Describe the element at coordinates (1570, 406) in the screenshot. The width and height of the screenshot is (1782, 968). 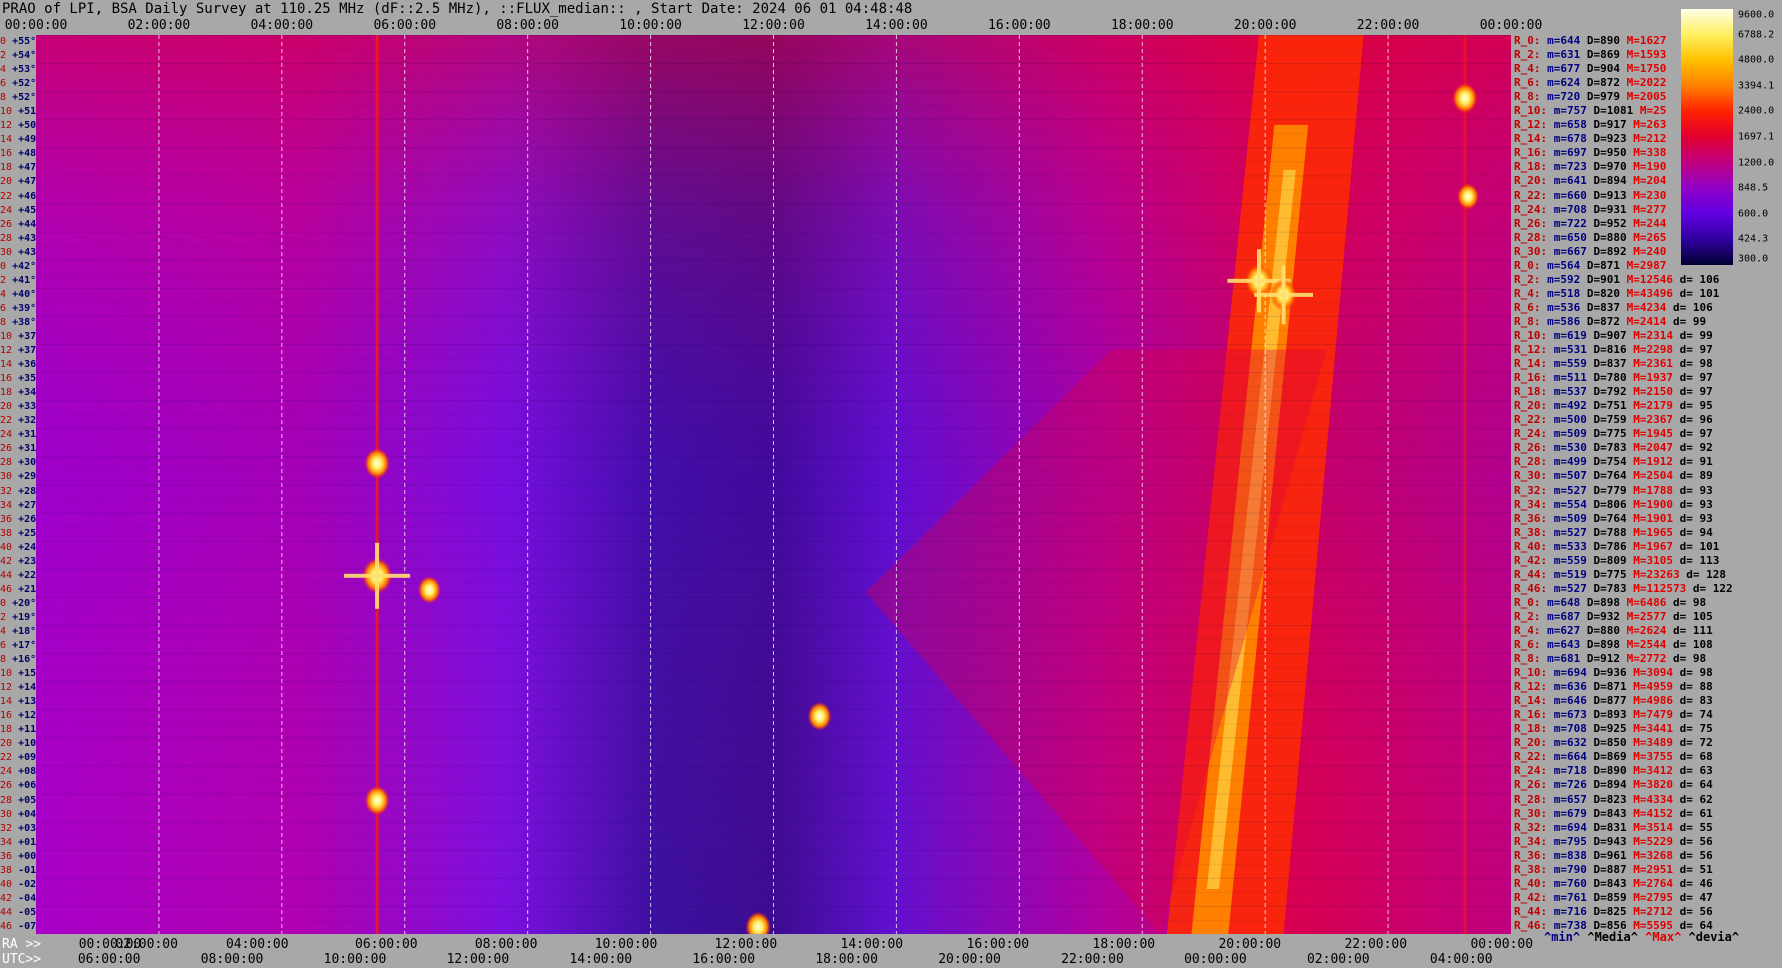
I see `stat-min: m=492` at that location.